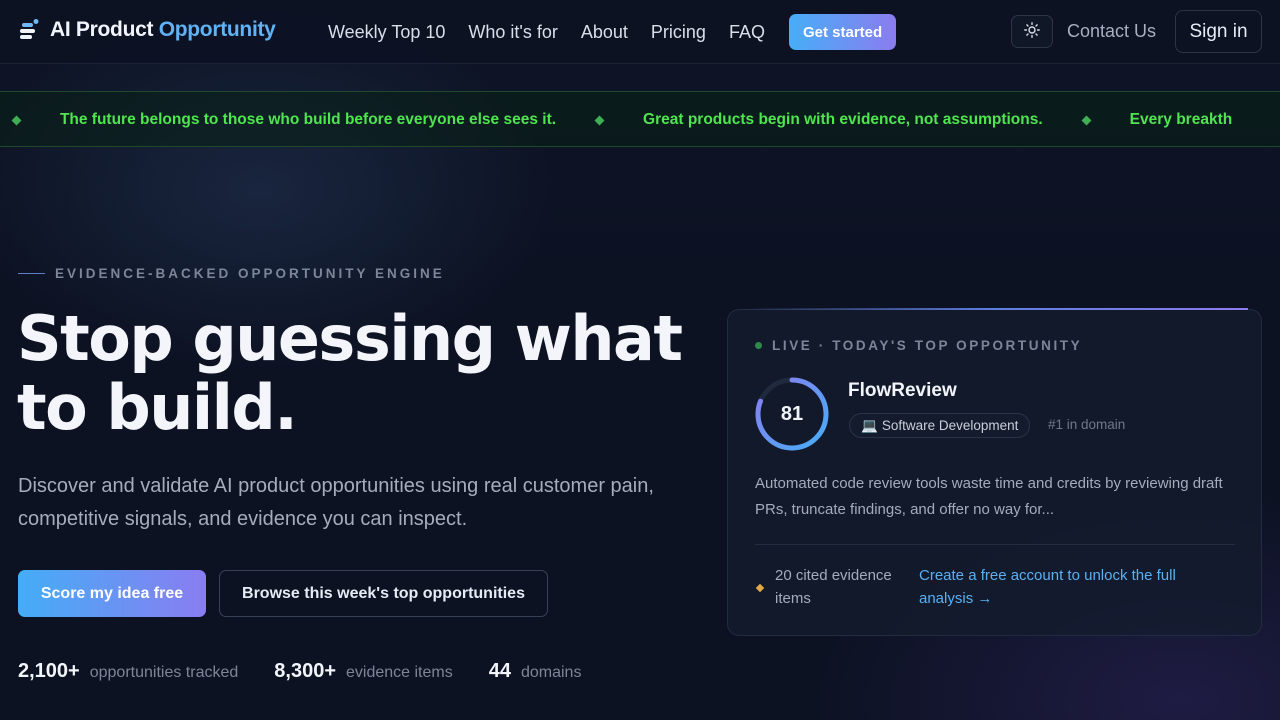 The height and width of the screenshot is (720, 1280). What do you see at coordinates (833, 587) in the screenshot?
I see `evidence-count: 20 cited evidence items` at bounding box center [833, 587].